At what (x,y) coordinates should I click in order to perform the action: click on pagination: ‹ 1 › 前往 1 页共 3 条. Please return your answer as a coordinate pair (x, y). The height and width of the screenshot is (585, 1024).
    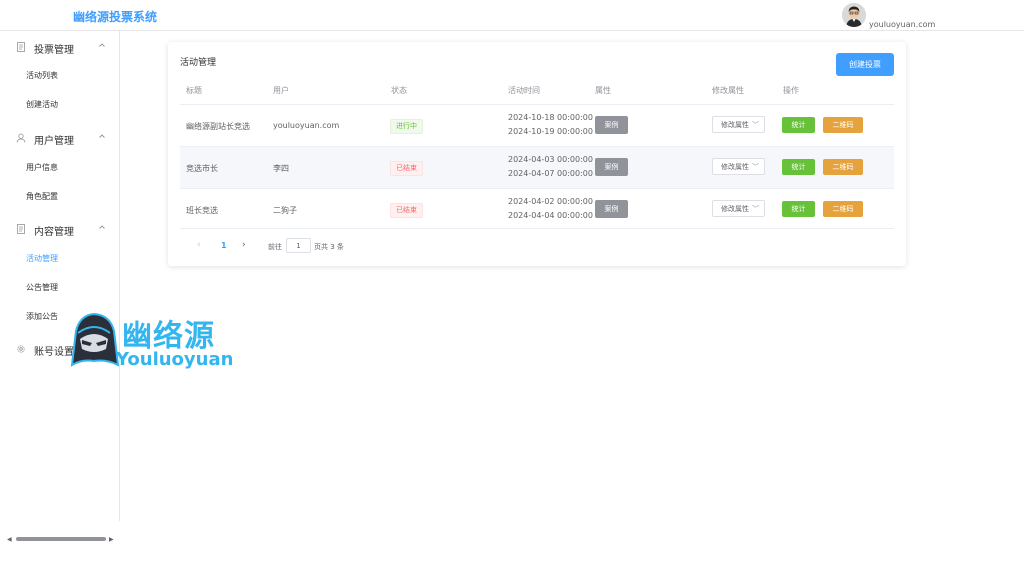
    Looking at the image, I should click on (330, 246).